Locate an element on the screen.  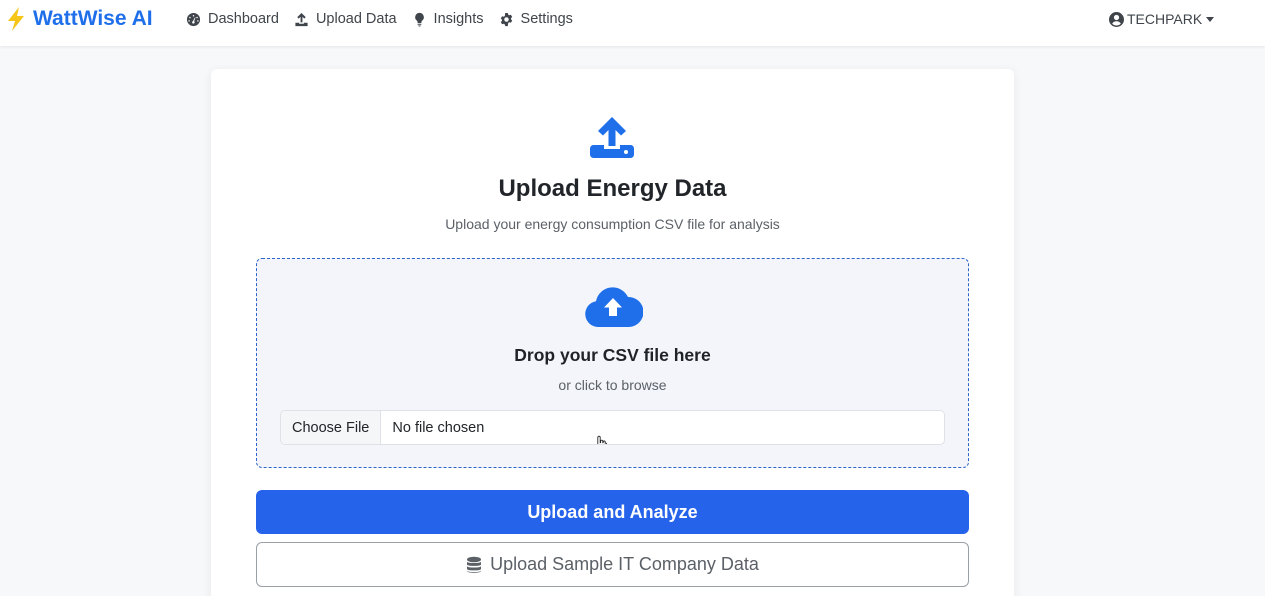
hand-cursor-icon is located at coordinates (602, 439).